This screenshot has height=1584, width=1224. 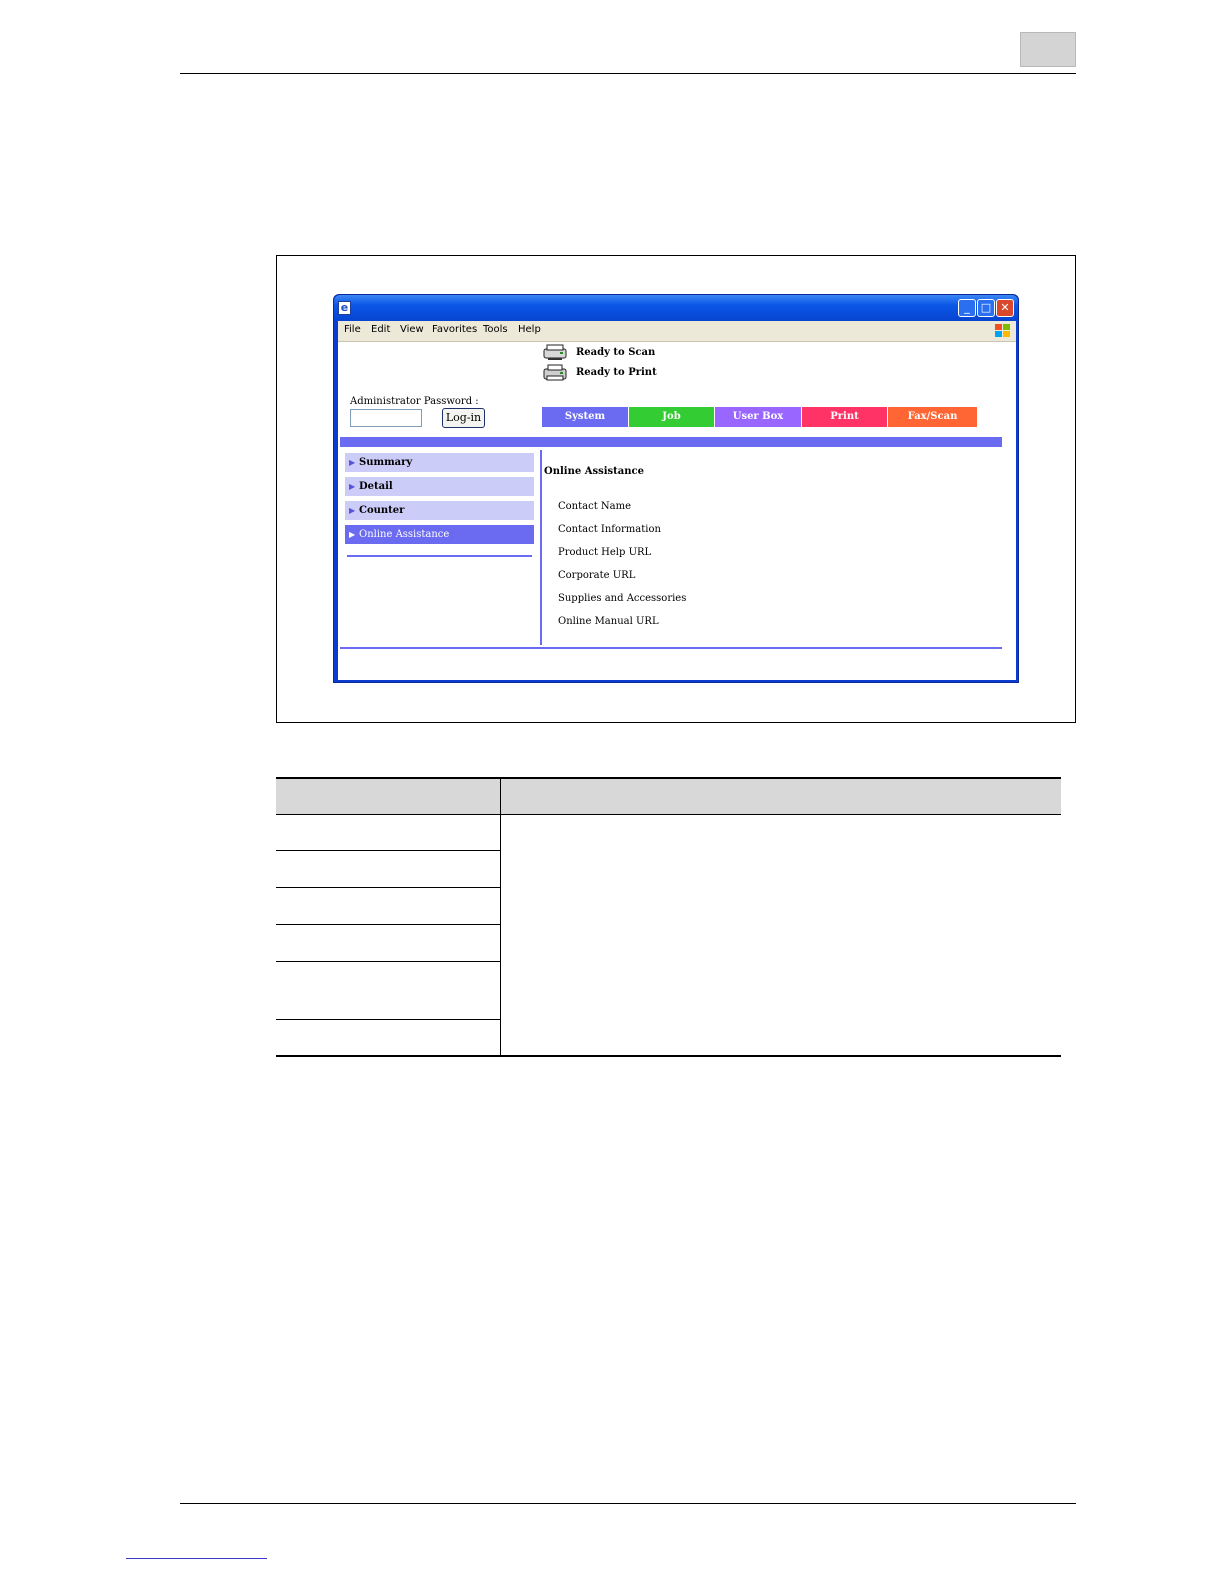 I want to click on close-icon: ✕, so click(x=1005, y=308).